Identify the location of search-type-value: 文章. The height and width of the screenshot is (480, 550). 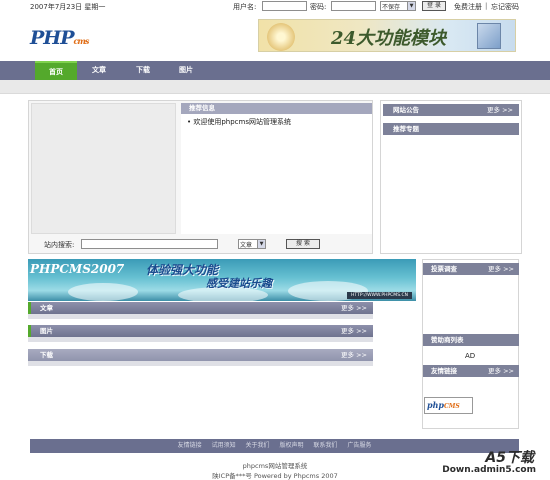
(246, 245).